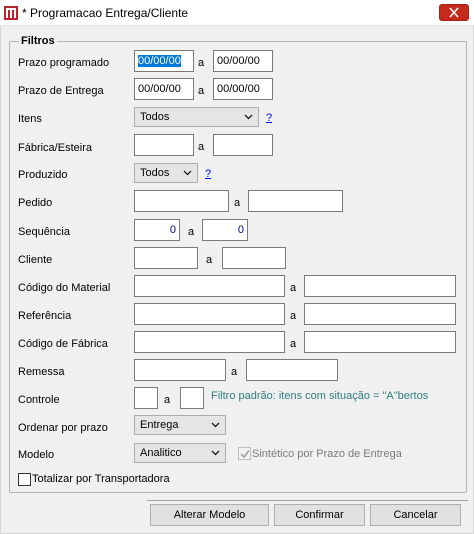 The width and height of the screenshot is (474, 534). Describe the element at coordinates (292, 370) in the screenshot. I see `remessa-to-field` at that location.